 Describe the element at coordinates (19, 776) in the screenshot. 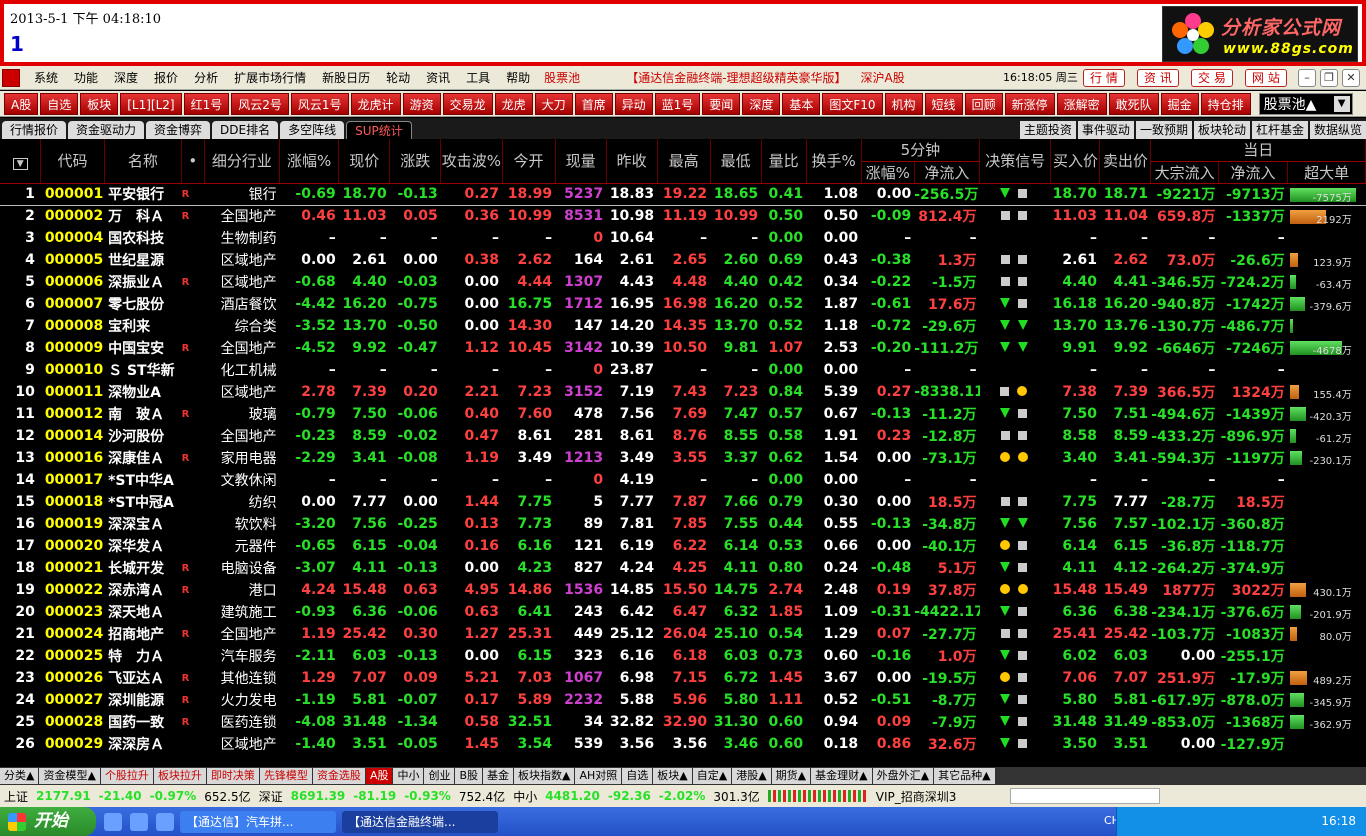

I see `bottom-tab: 分类▲` at that location.